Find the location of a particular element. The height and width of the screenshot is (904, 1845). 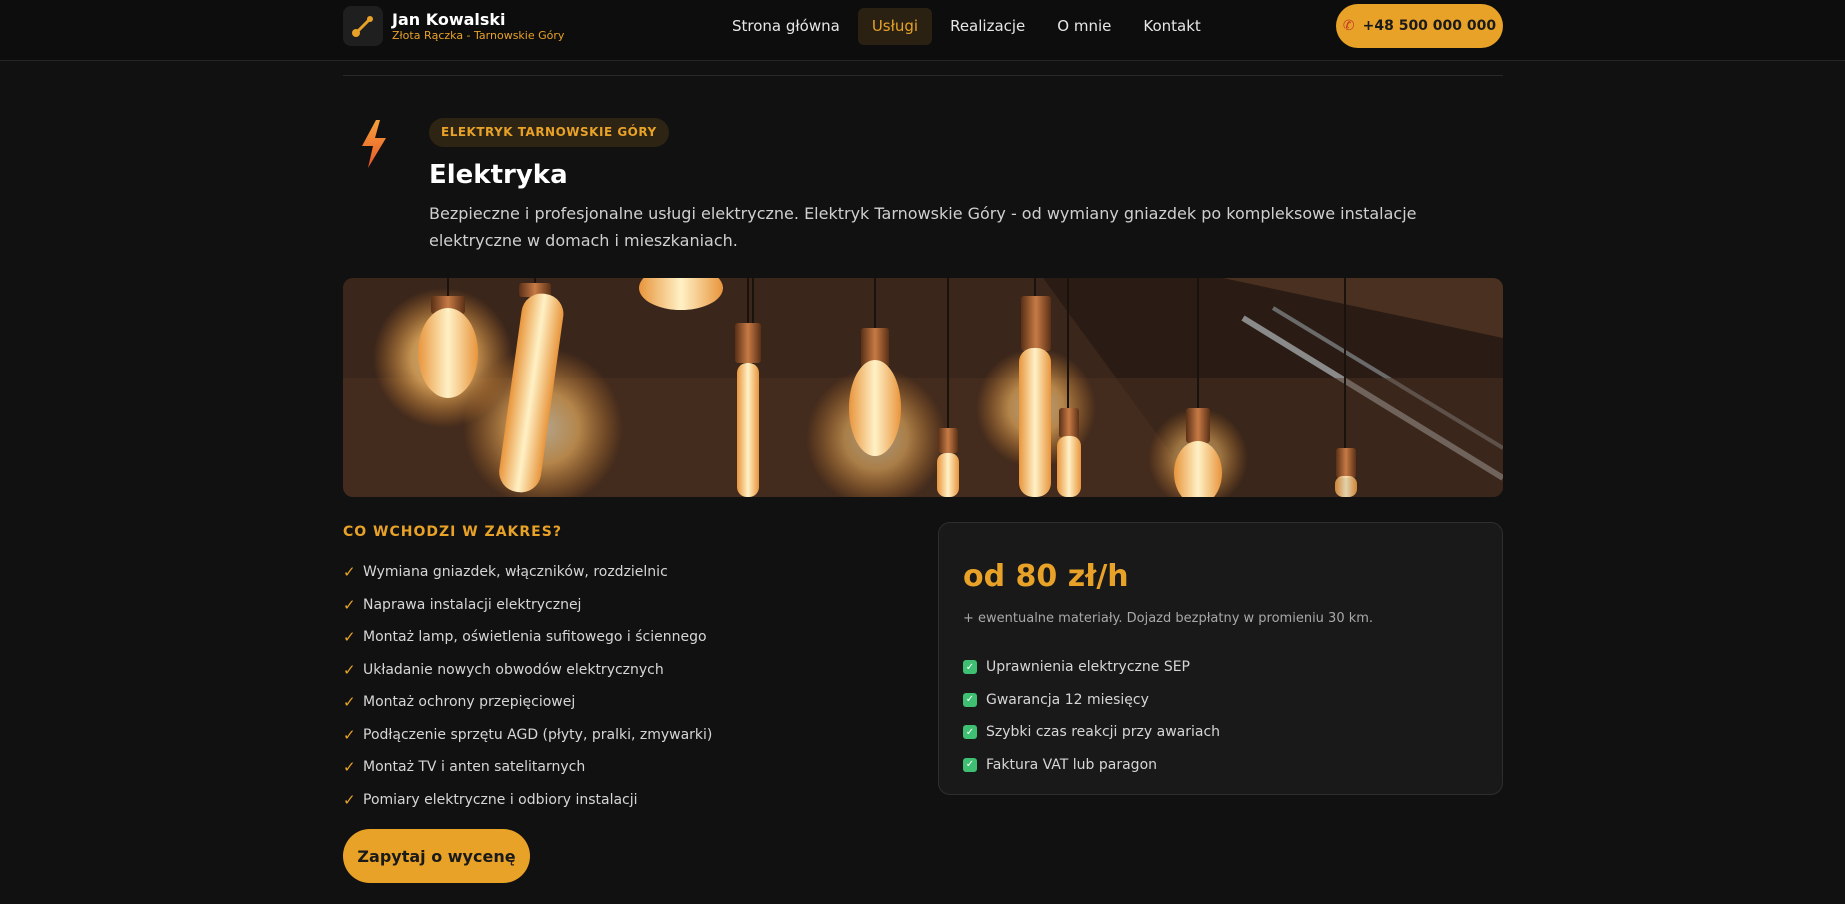

nav-projects: Realizacje is located at coordinates (987, 26).